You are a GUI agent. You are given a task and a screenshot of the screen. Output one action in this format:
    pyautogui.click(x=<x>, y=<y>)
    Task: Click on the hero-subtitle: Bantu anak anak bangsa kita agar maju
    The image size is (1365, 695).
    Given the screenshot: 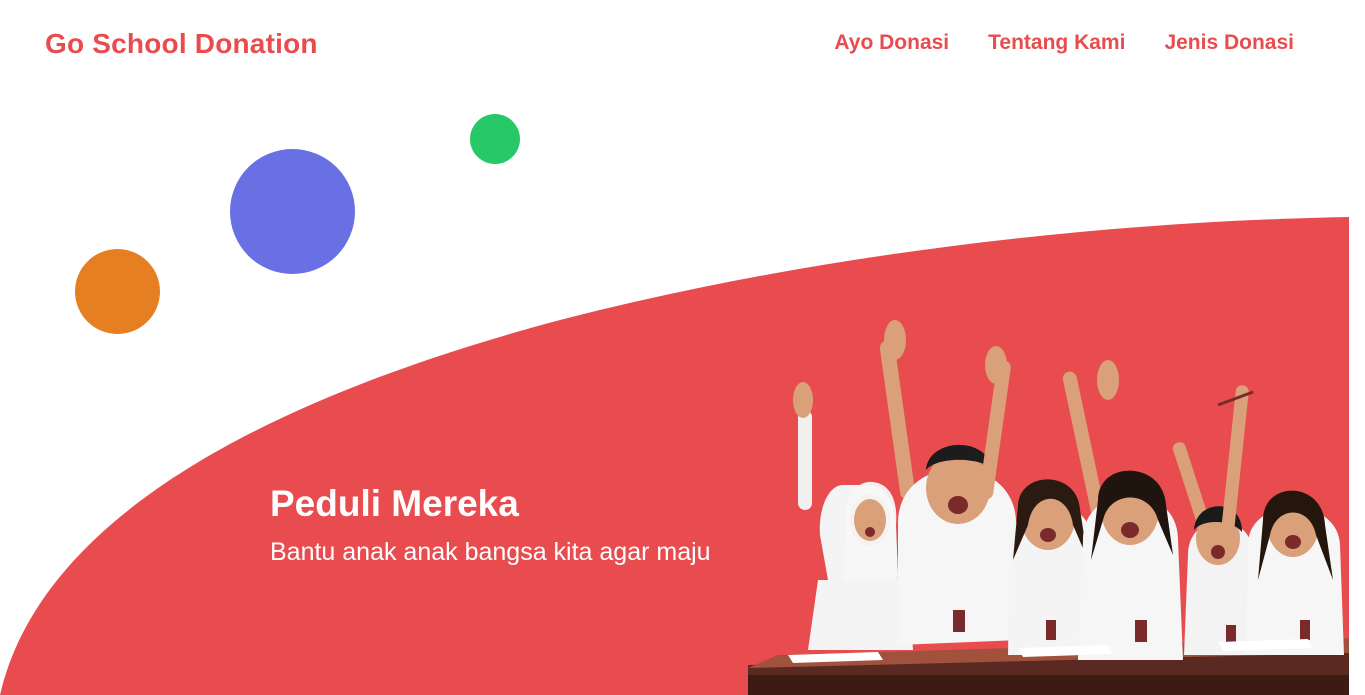 What is the action you would take?
    pyautogui.click(x=490, y=552)
    